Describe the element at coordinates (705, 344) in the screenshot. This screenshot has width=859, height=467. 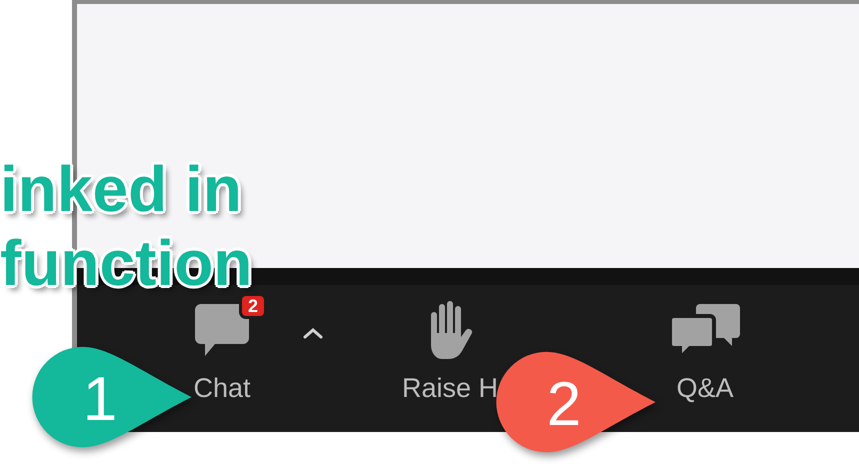
I see `qa-button: Q&A` at that location.